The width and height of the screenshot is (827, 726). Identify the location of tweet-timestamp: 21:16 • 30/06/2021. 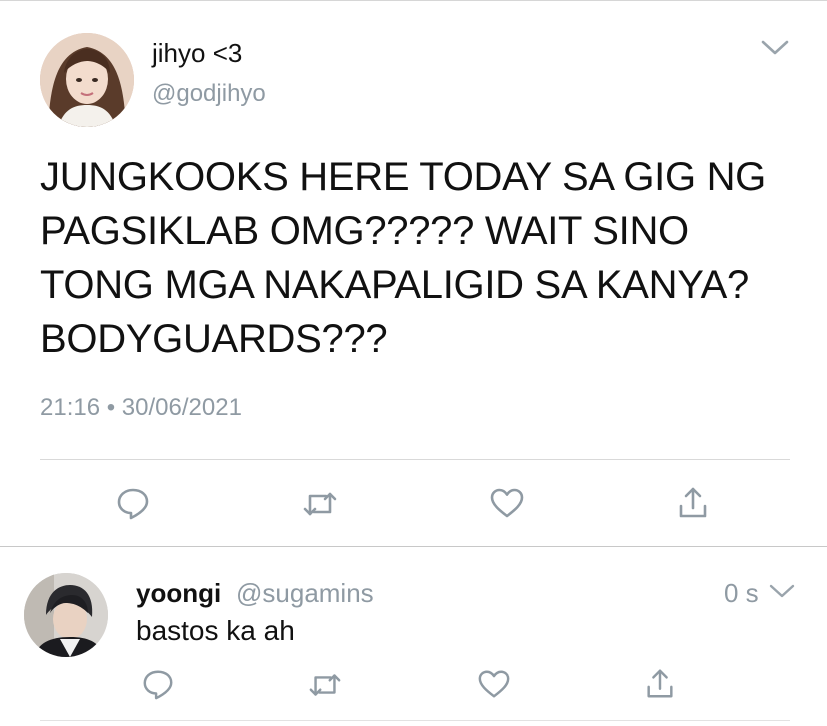
(141, 407).